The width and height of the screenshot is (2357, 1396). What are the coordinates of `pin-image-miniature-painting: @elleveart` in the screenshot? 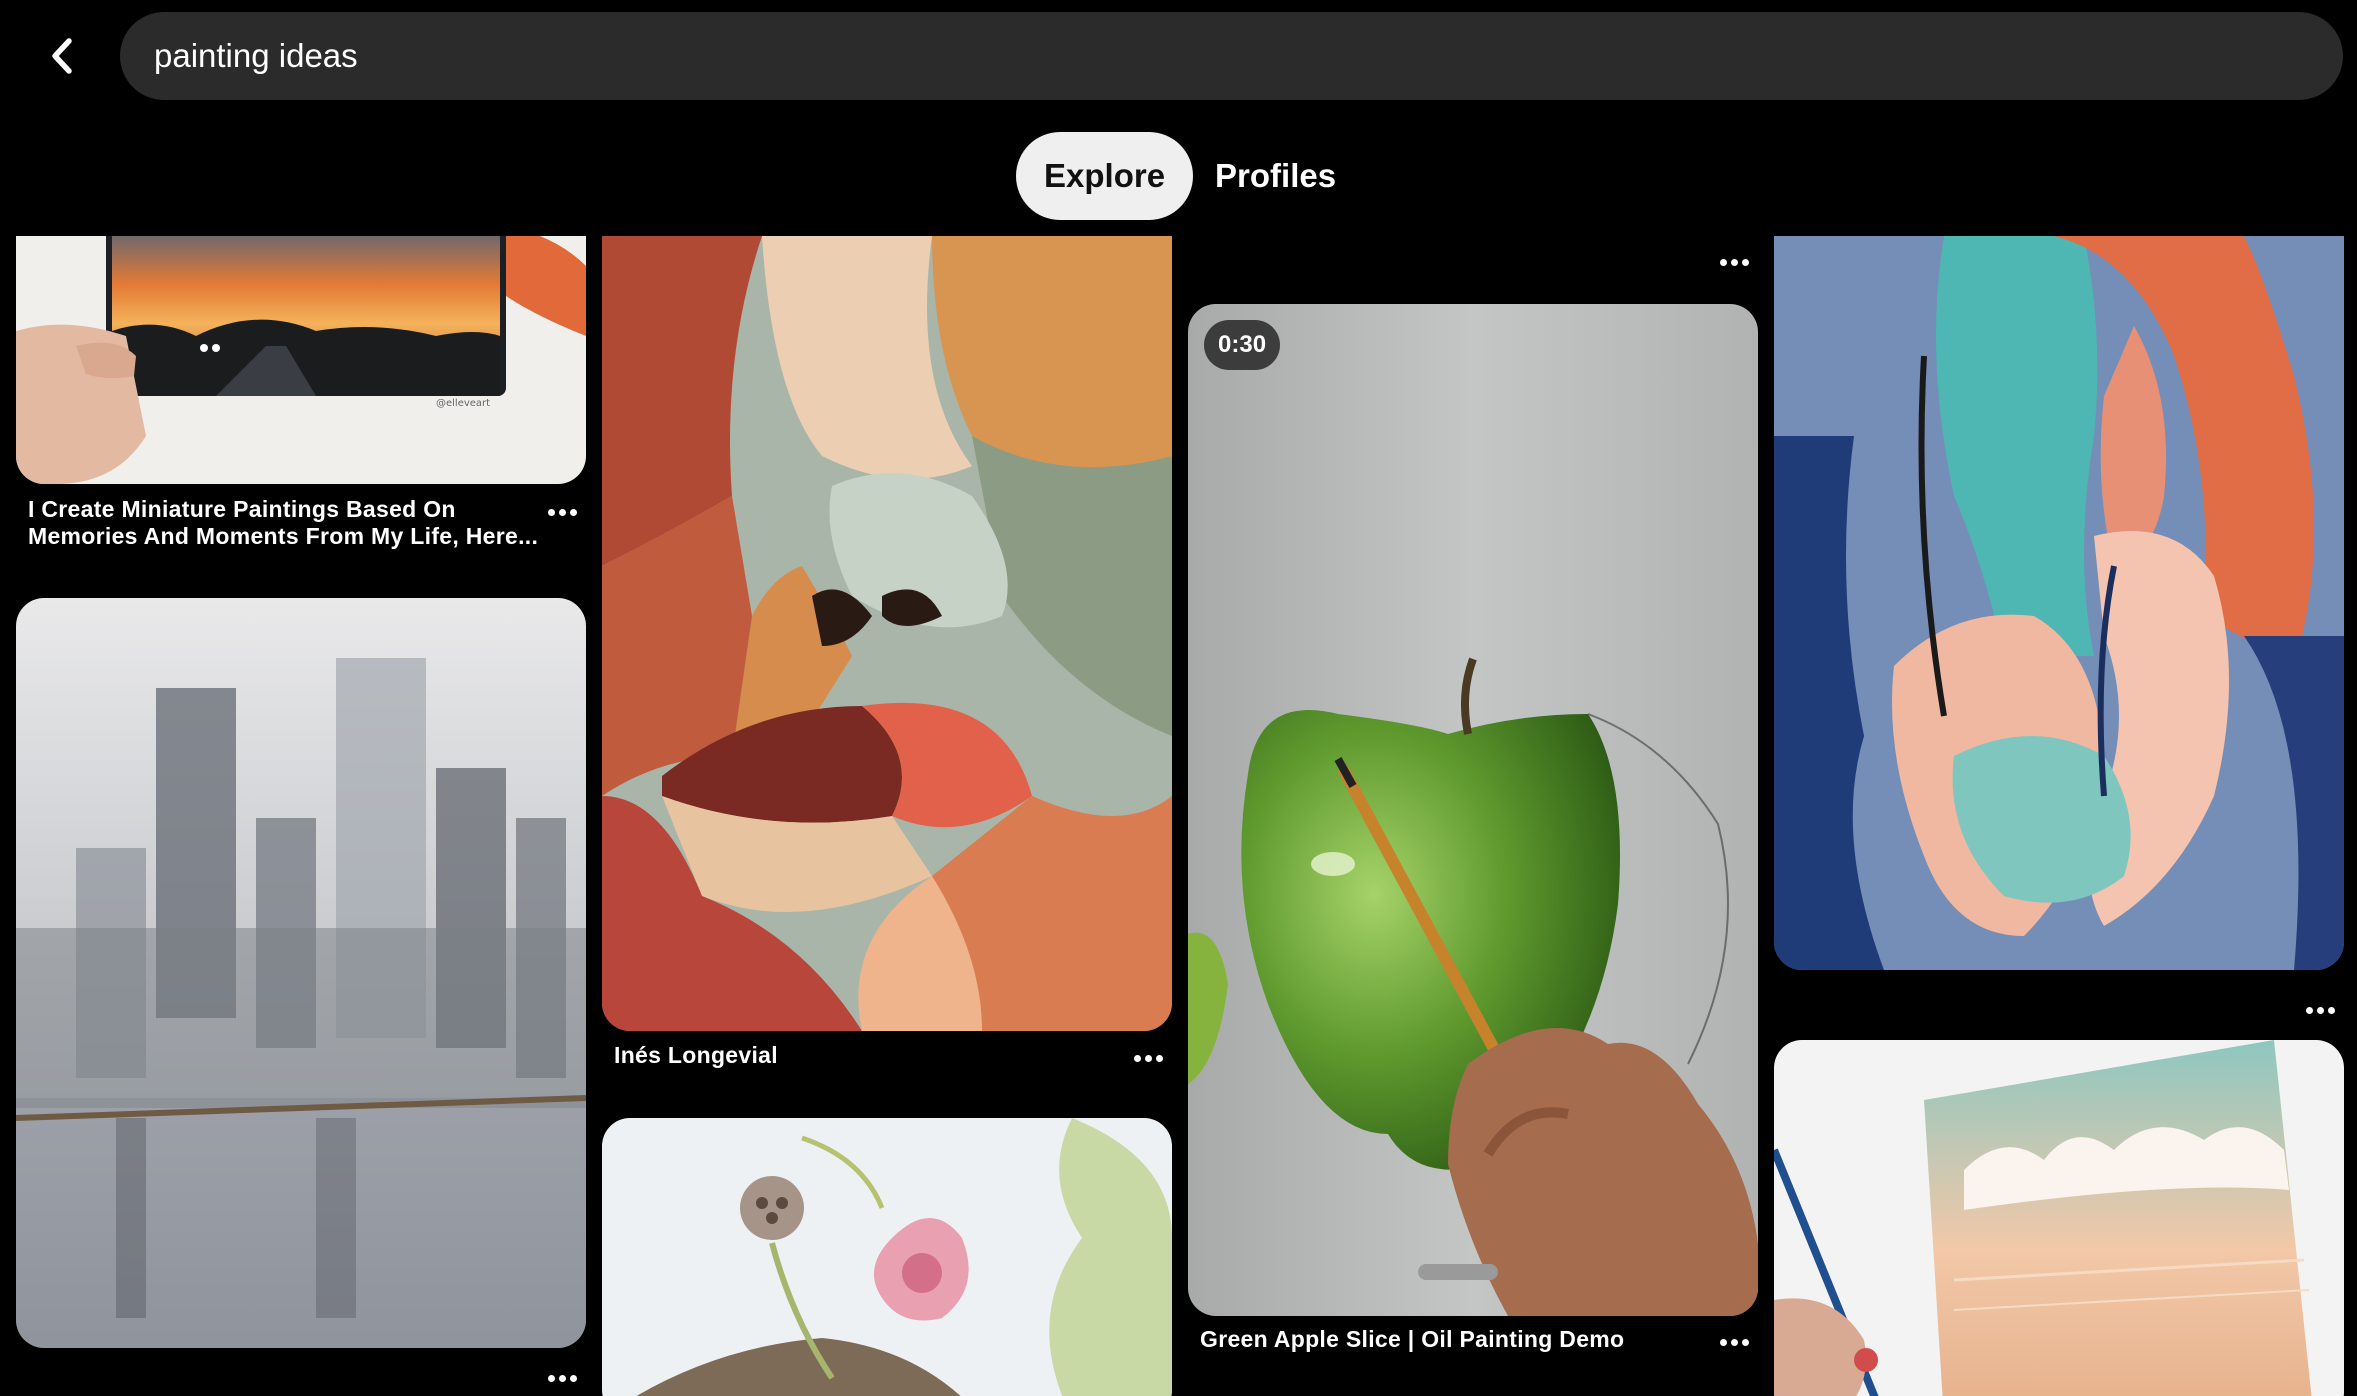 It's located at (301, 360).